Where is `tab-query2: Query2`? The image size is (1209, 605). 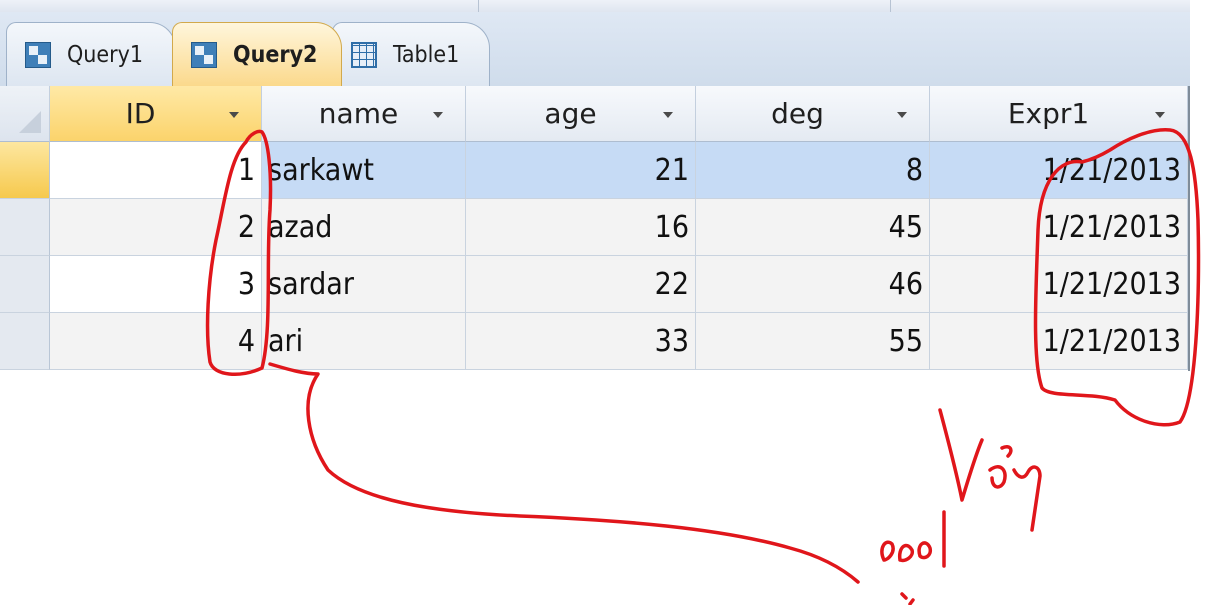 tab-query2: Query2 is located at coordinates (257, 54).